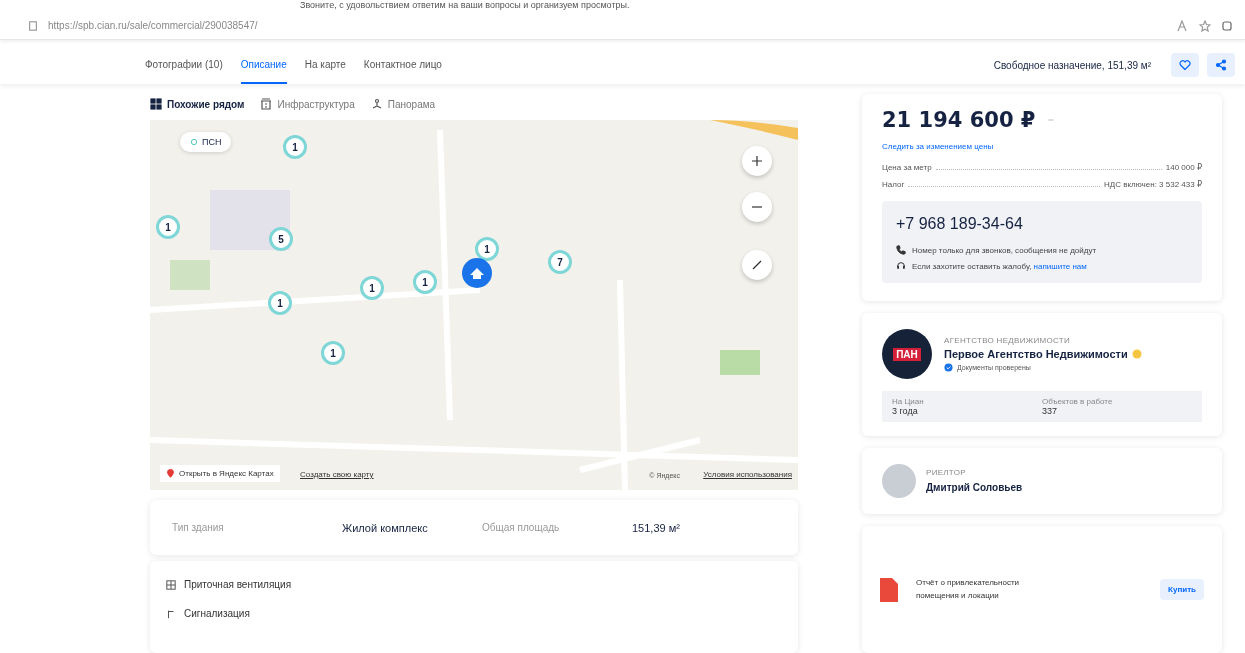  Describe the element at coordinates (402, 65) in the screenshot. I see `nav-tab: Контактное лицо` at that location.